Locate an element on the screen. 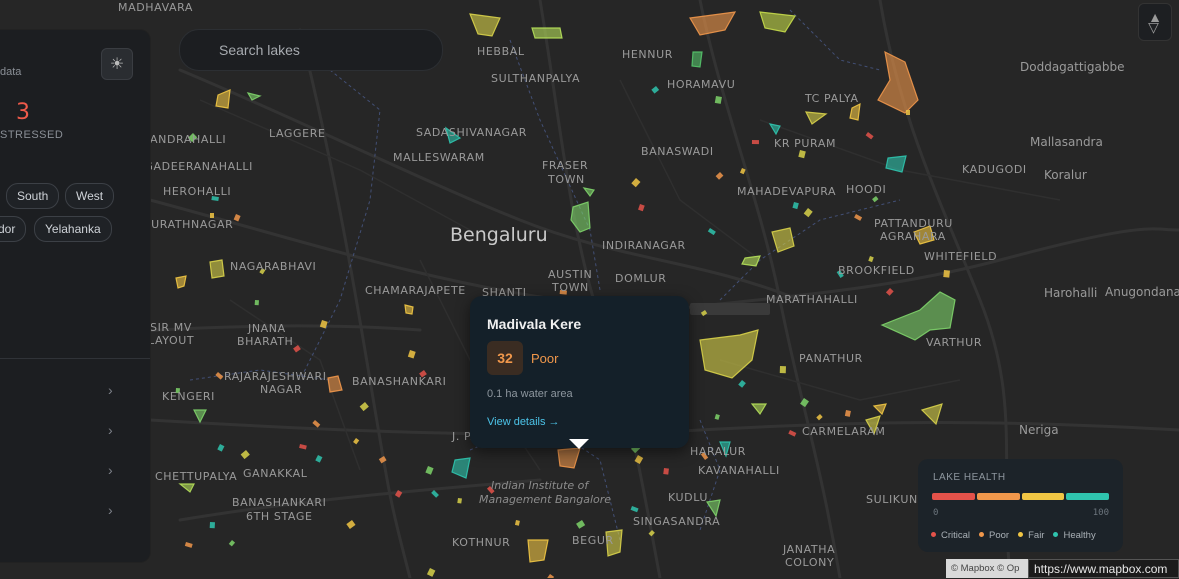  search-box is located at coordinates (311, 50).